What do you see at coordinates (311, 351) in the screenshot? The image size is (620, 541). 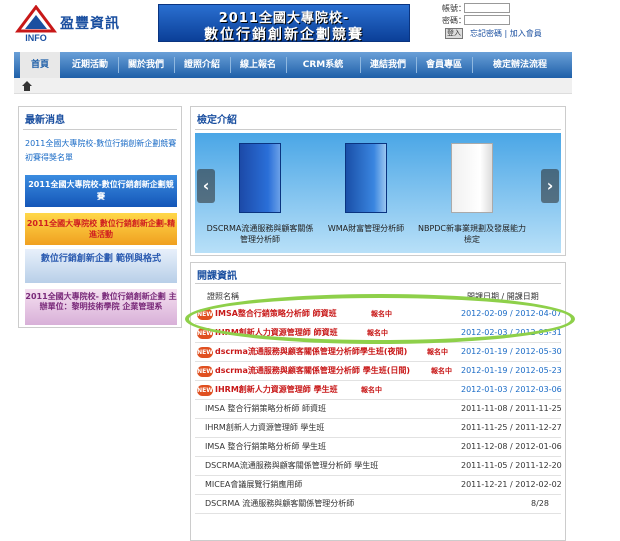 I see `course-name: dscrma流通服務與顧客關係管理分析師學生班(夜間)` at bounding box center [311, 351].